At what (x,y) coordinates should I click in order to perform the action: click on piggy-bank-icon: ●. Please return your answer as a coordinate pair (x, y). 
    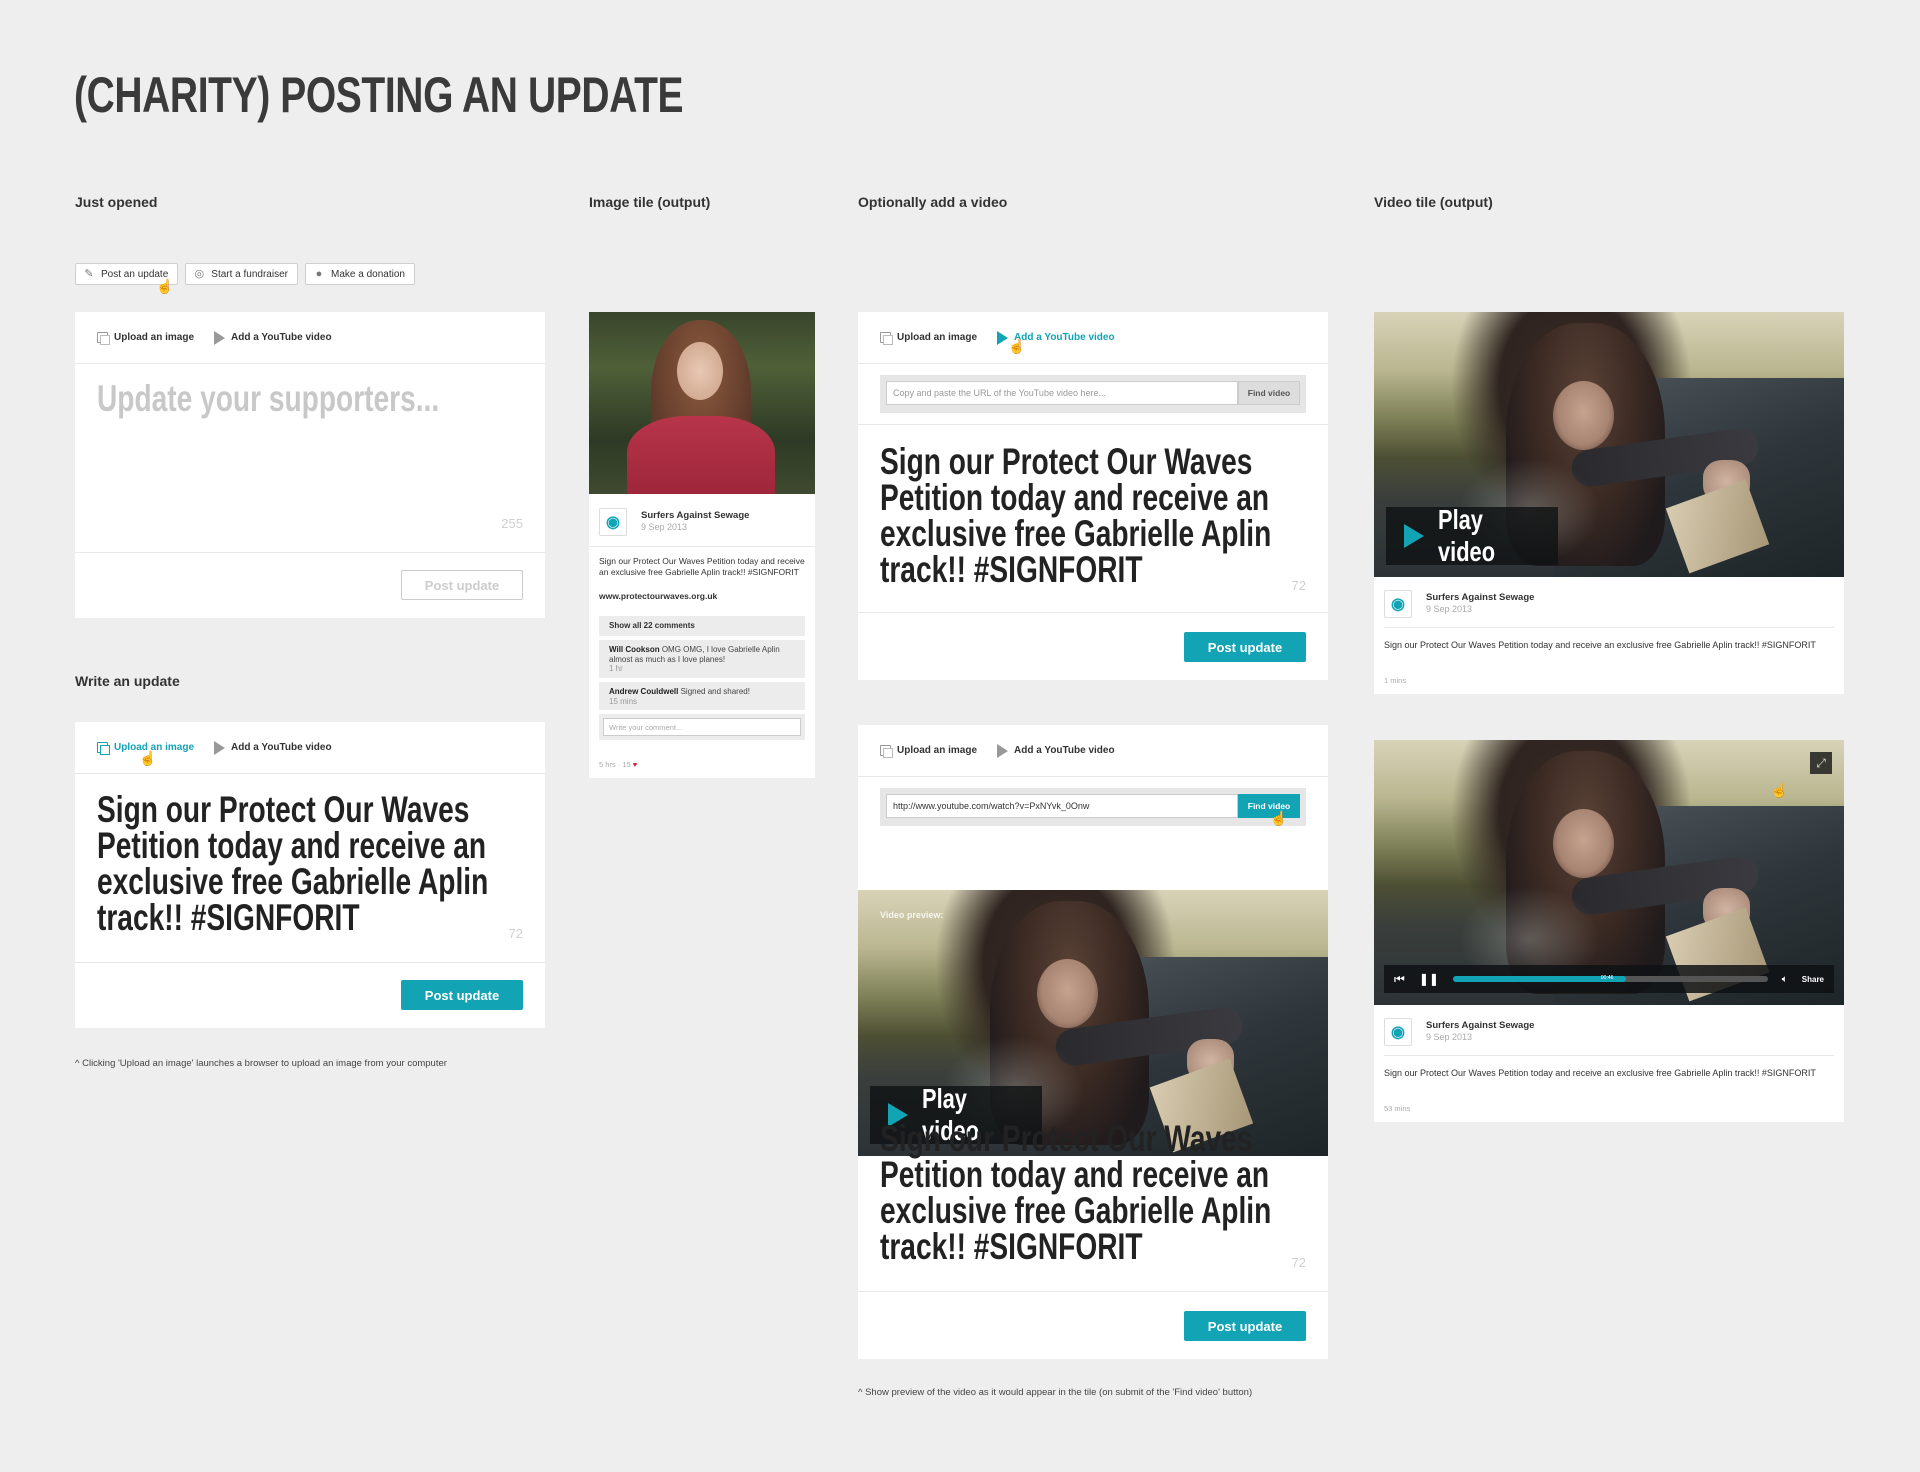
    Looking at the image, I should click on (319, 274).